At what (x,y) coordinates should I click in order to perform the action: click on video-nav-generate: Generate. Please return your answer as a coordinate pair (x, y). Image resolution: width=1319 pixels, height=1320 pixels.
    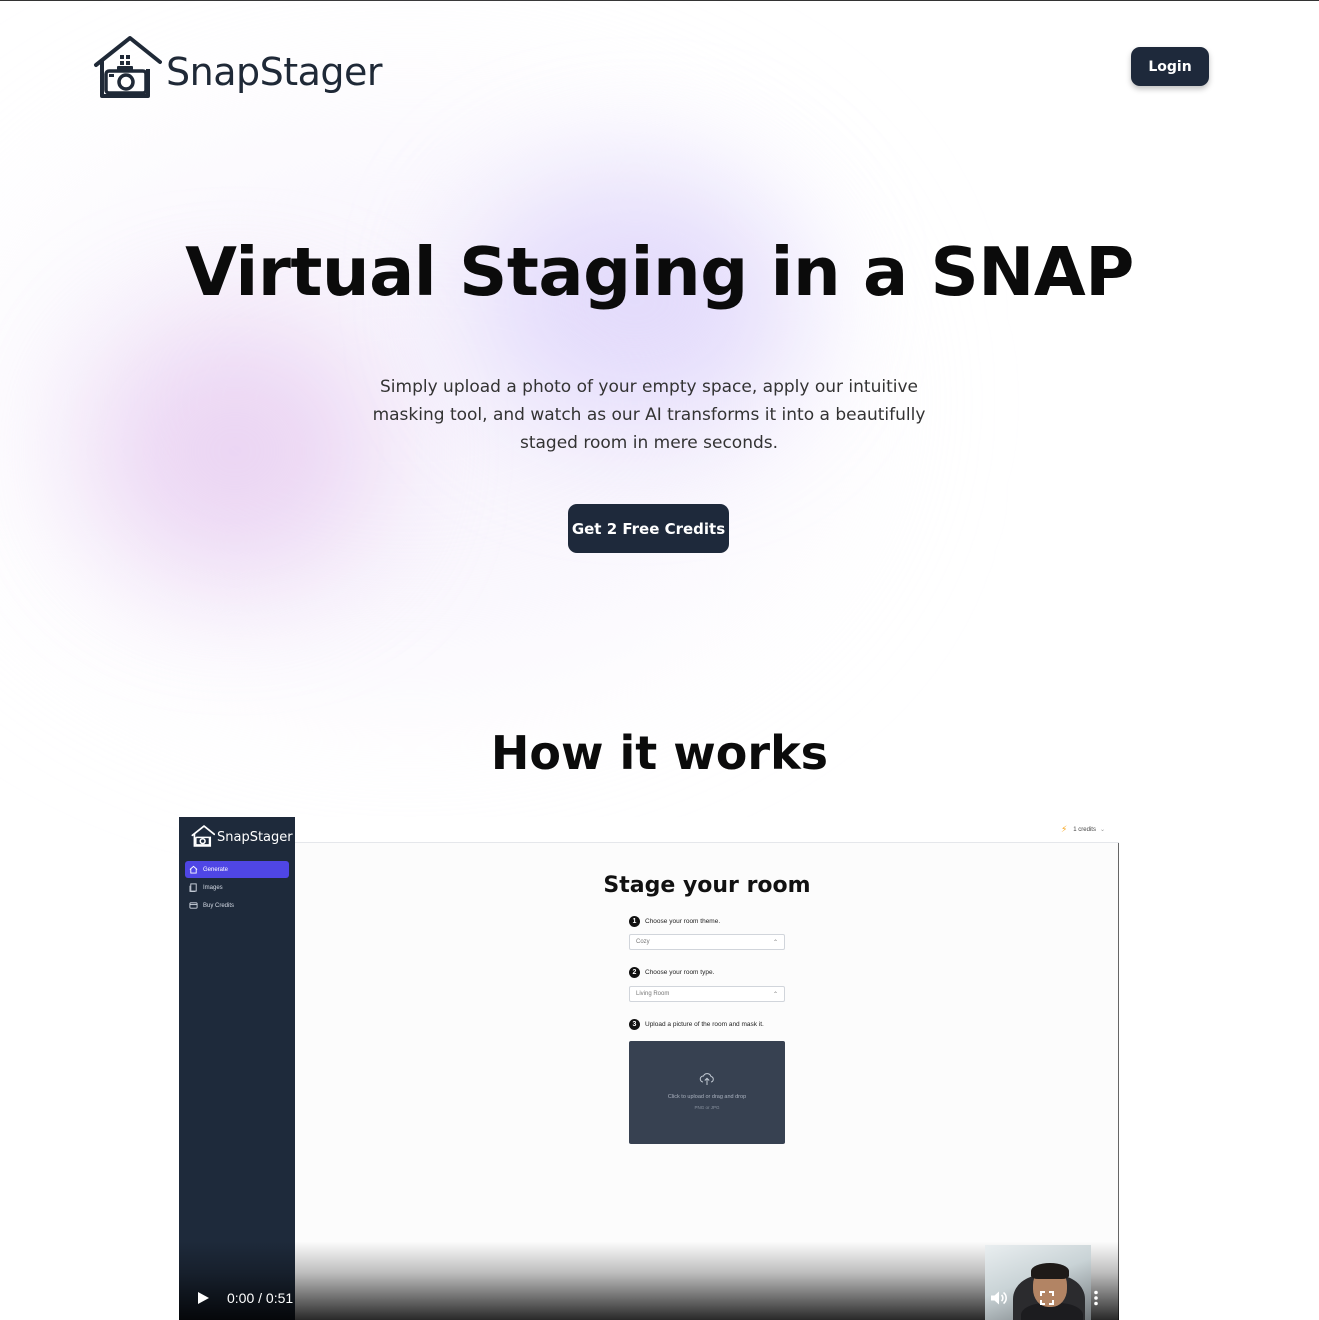
    Looking at the image, I should click on (237, 869).